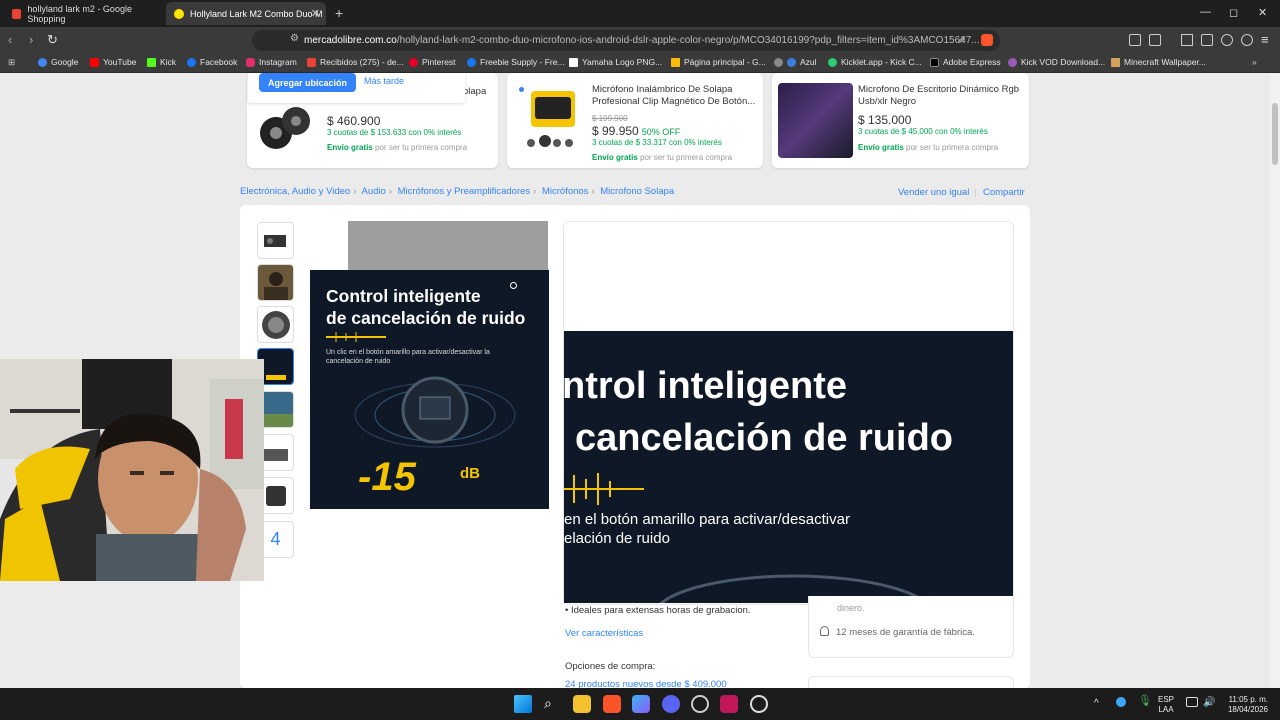 This screenshot has height=720, width=1280. What do you see at coordinates (610, 118) in the screenshot?
I see `product-old-price: $ 199.900` at bounding box center [610, 118].